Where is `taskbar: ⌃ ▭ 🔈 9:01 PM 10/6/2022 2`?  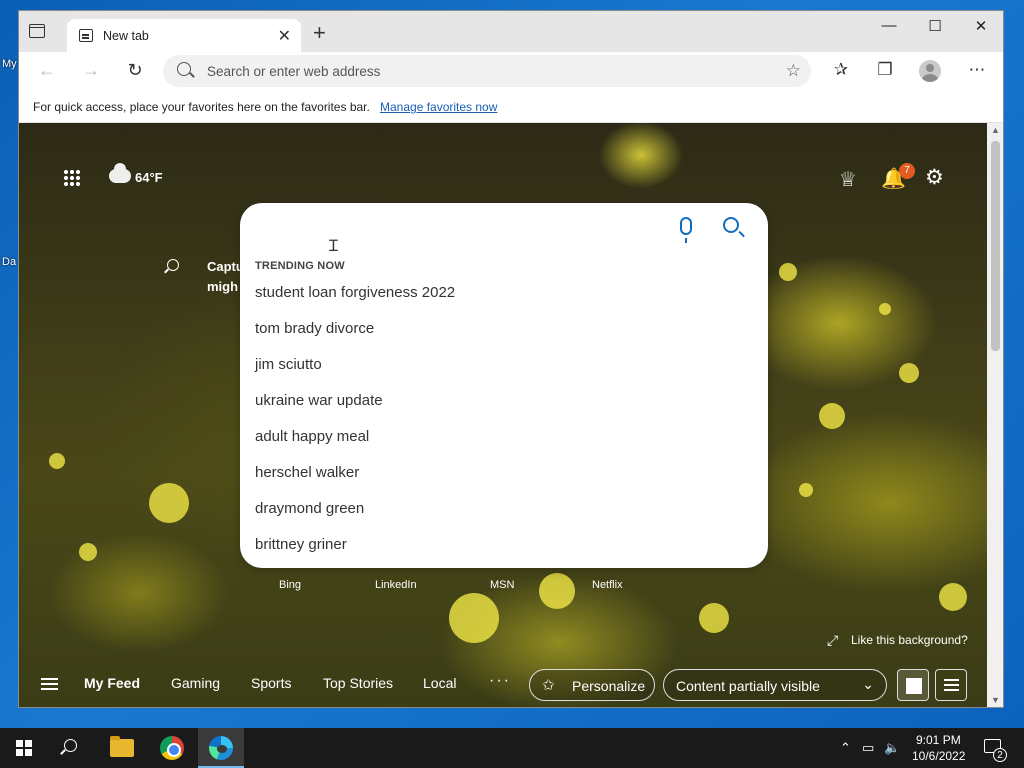 taskbar: ⌃ ▭ 🔈 9:01 PM 10/6/2022 2 is located at coordinates (512, 748).